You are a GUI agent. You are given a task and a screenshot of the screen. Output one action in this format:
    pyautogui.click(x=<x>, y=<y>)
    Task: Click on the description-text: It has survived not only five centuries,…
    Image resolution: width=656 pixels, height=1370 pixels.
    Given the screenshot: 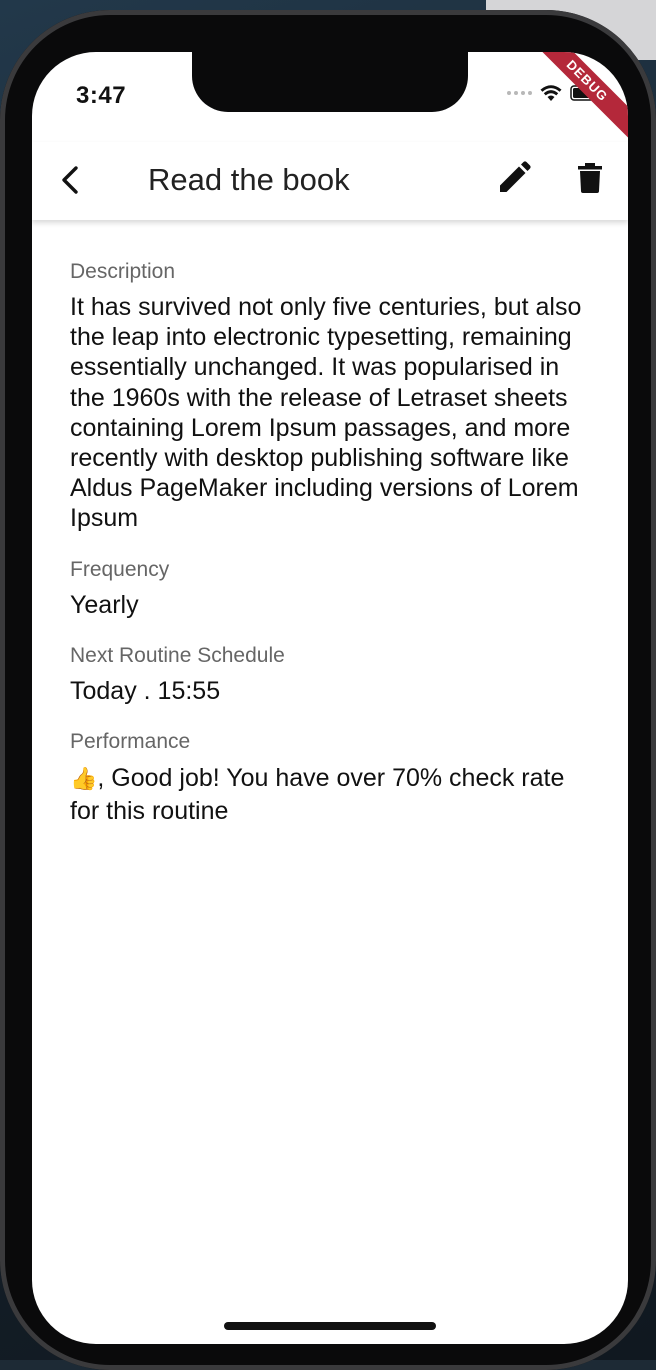 What is the action you would take?
    pyautogui.click(x=326, y=413)
    